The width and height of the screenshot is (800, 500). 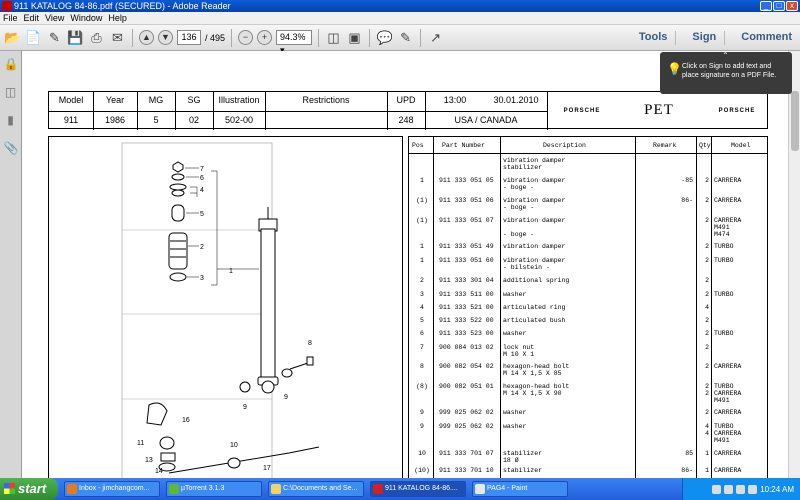 I want to click on menu-window: Window, so click(x=86, y=18).